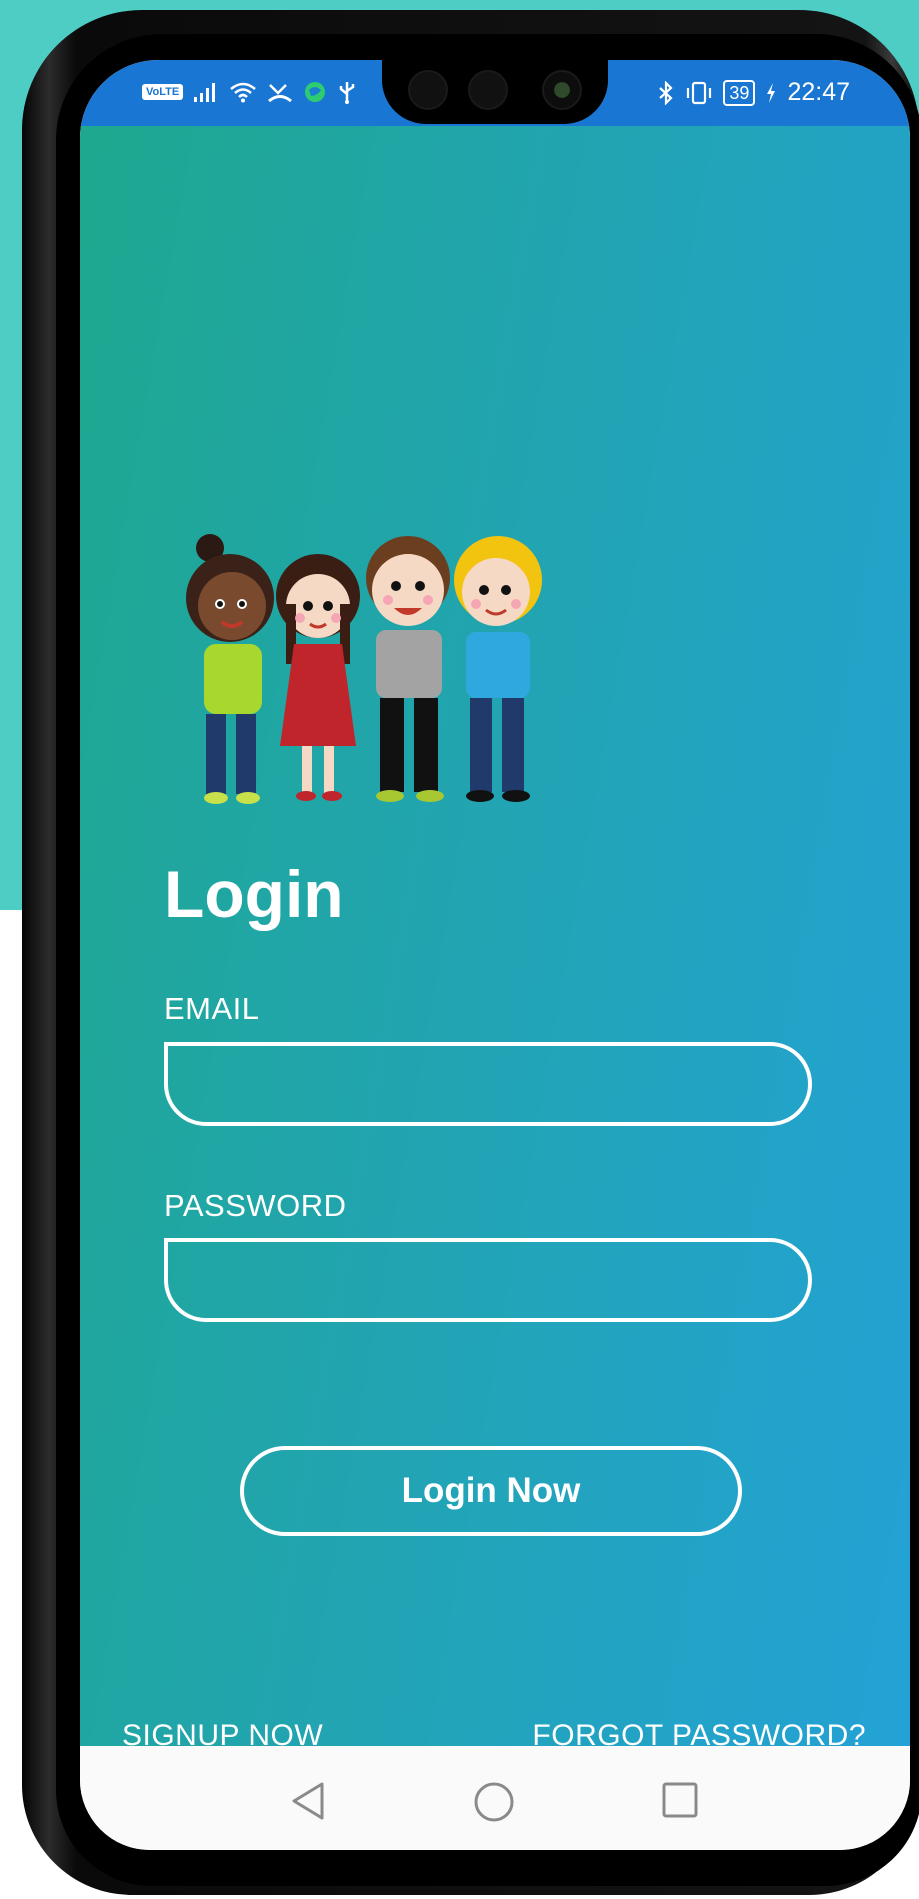 This screenshot has height=1899, width=919. Describe the element at coordinates (205, 92) in the screenshot. I see `signal-icon` at that location.